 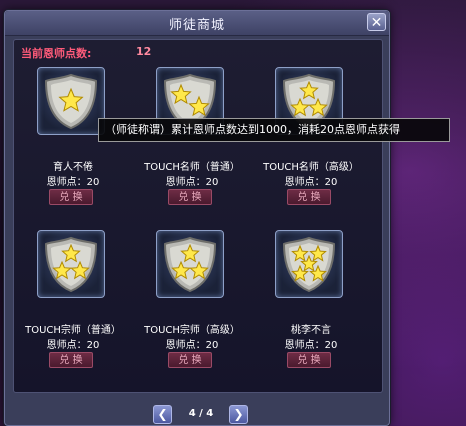 I want to click on shop-item: 育人不倦恩师点：20 兑 换, so click(x=73, y=147).